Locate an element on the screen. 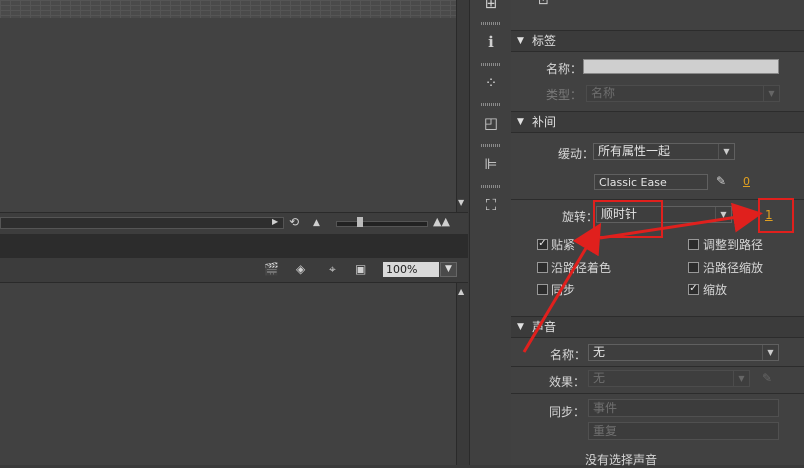 This screenshot has width=804, height=468. stage-vertical-scrollbar-2: ▲ is located at coordinates (462, 374).